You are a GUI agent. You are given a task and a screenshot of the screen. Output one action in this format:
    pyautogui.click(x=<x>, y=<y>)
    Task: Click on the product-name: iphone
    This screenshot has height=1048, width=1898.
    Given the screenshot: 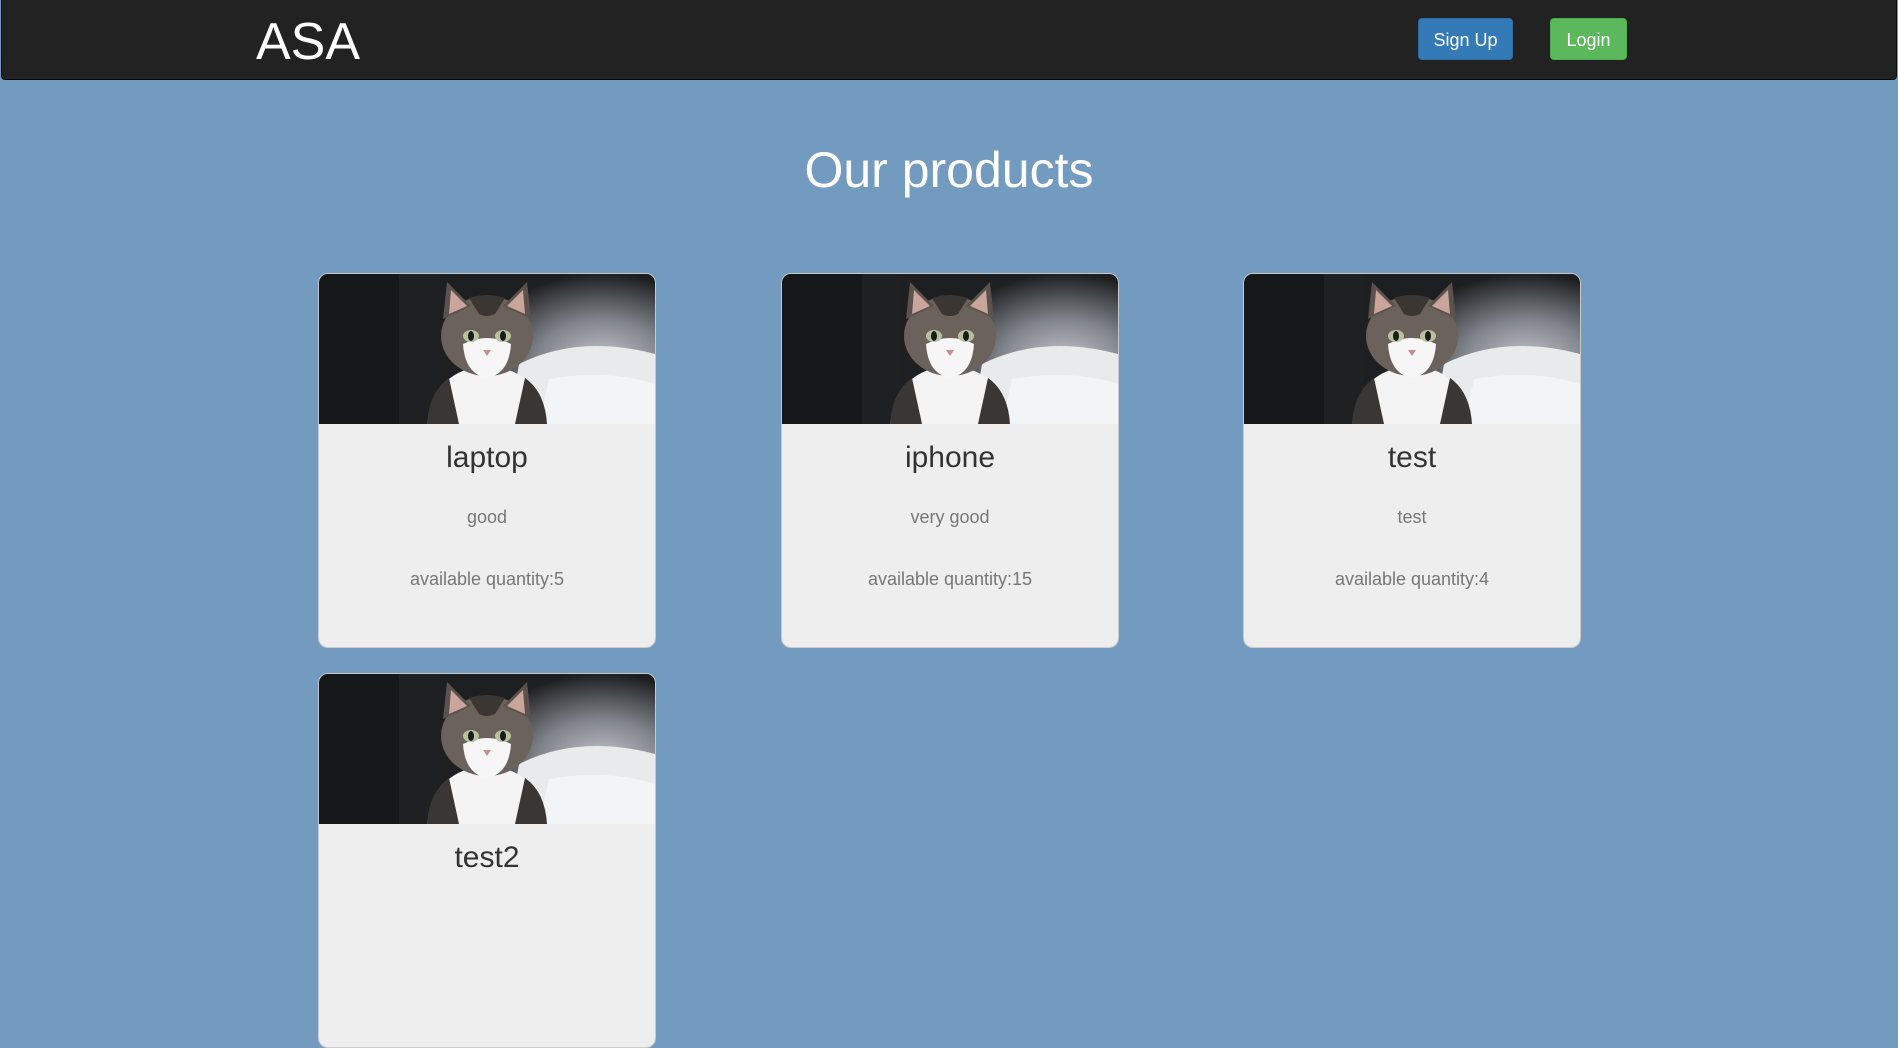 What is the action you would take?
    pyautogui.click(x=950, y=457)
    